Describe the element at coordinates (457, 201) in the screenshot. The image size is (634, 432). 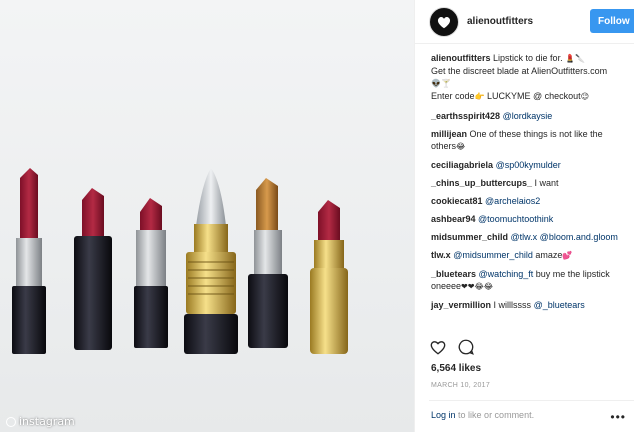
I see `comment-username: cookiecat81` at that location.